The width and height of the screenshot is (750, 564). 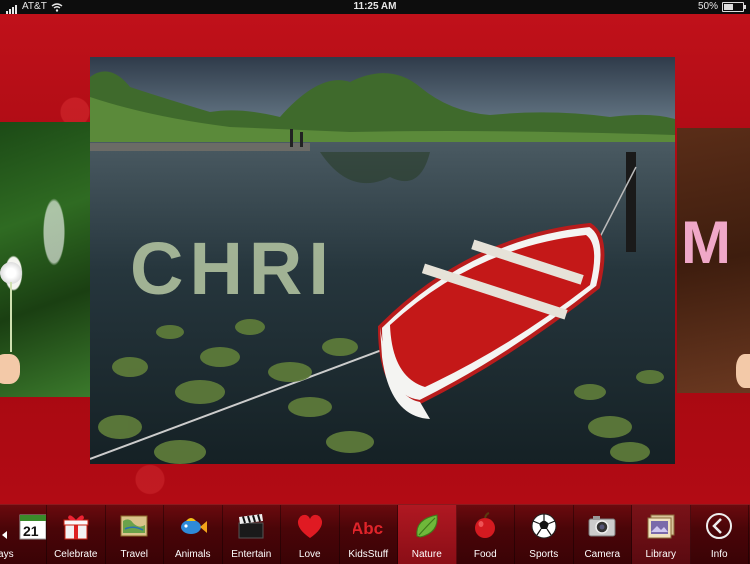 I want to click on calendar-icon: 21, so click(x=32, y=527).